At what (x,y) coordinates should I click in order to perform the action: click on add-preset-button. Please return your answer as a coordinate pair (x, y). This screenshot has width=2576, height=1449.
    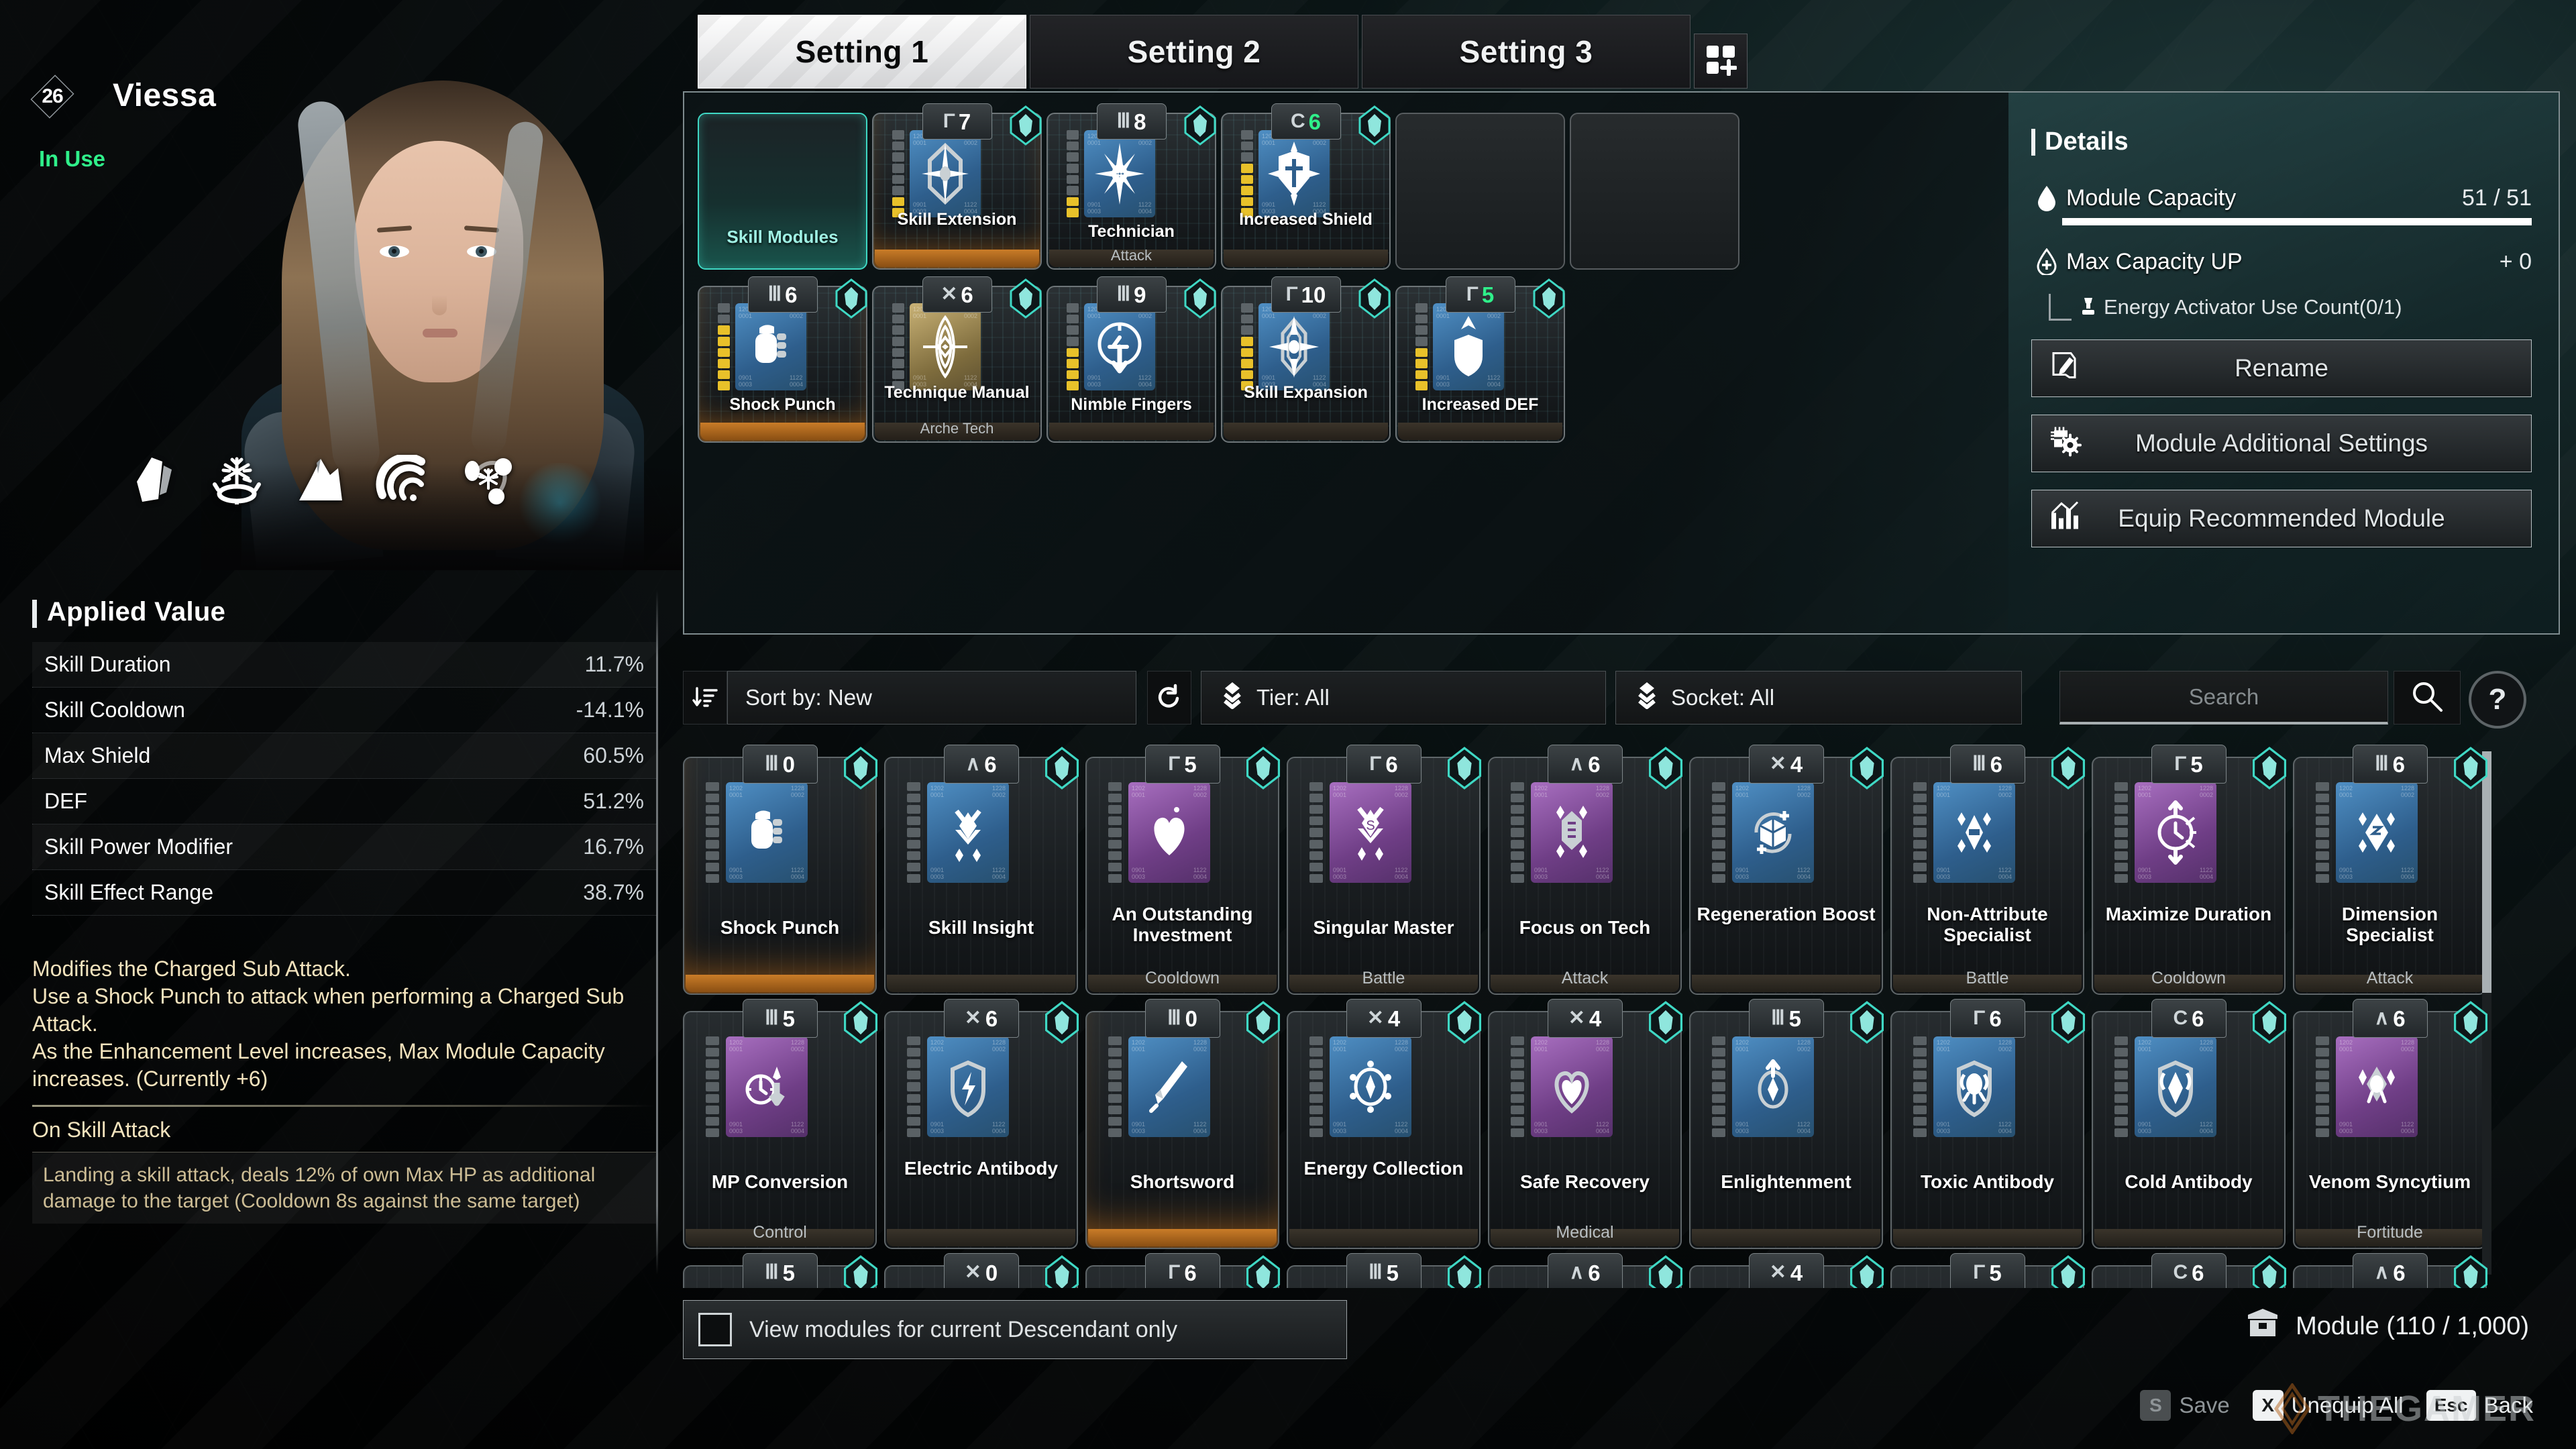
    Looking at the image, I should click on (1721, 61).